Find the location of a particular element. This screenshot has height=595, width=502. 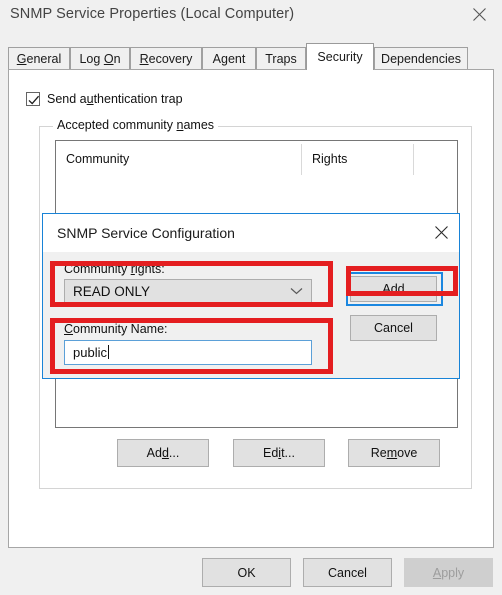

checkmark-icon is located at coordinates (34, 100).